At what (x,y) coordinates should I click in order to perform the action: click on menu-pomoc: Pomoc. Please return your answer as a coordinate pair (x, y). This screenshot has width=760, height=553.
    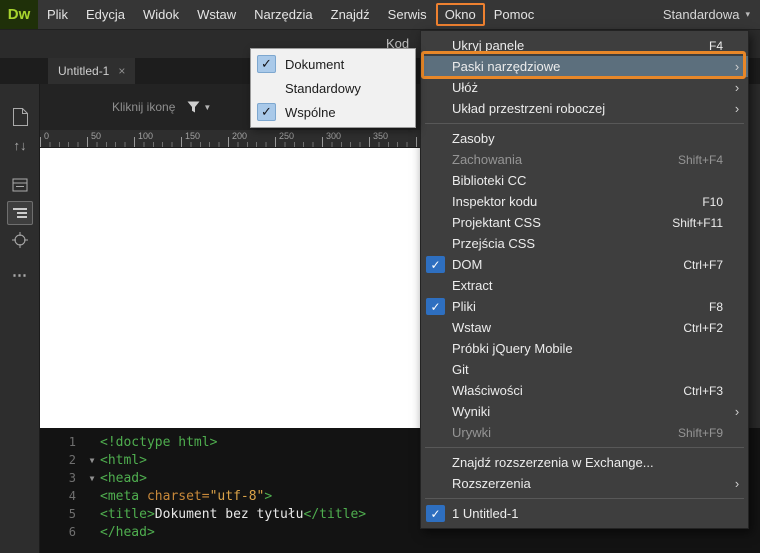
    Looking at the image, I should click on (514, 14).